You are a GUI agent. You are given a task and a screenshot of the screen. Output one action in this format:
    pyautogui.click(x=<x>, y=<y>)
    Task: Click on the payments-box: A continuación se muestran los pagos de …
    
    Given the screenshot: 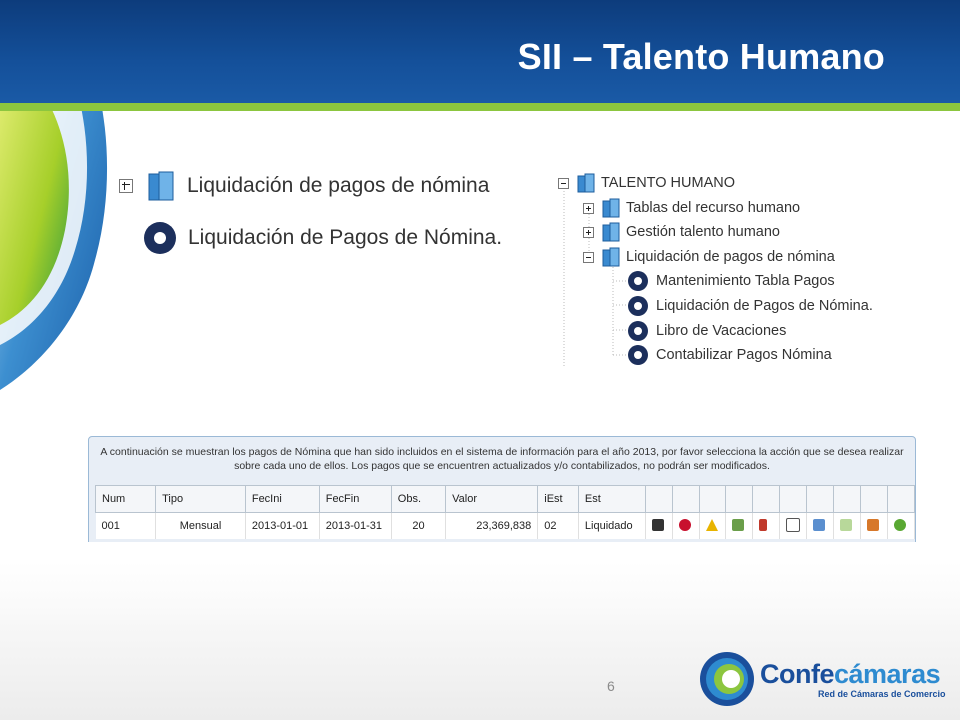 What is the action you would take?
    pyautogui.click(x=502, y=489)
    